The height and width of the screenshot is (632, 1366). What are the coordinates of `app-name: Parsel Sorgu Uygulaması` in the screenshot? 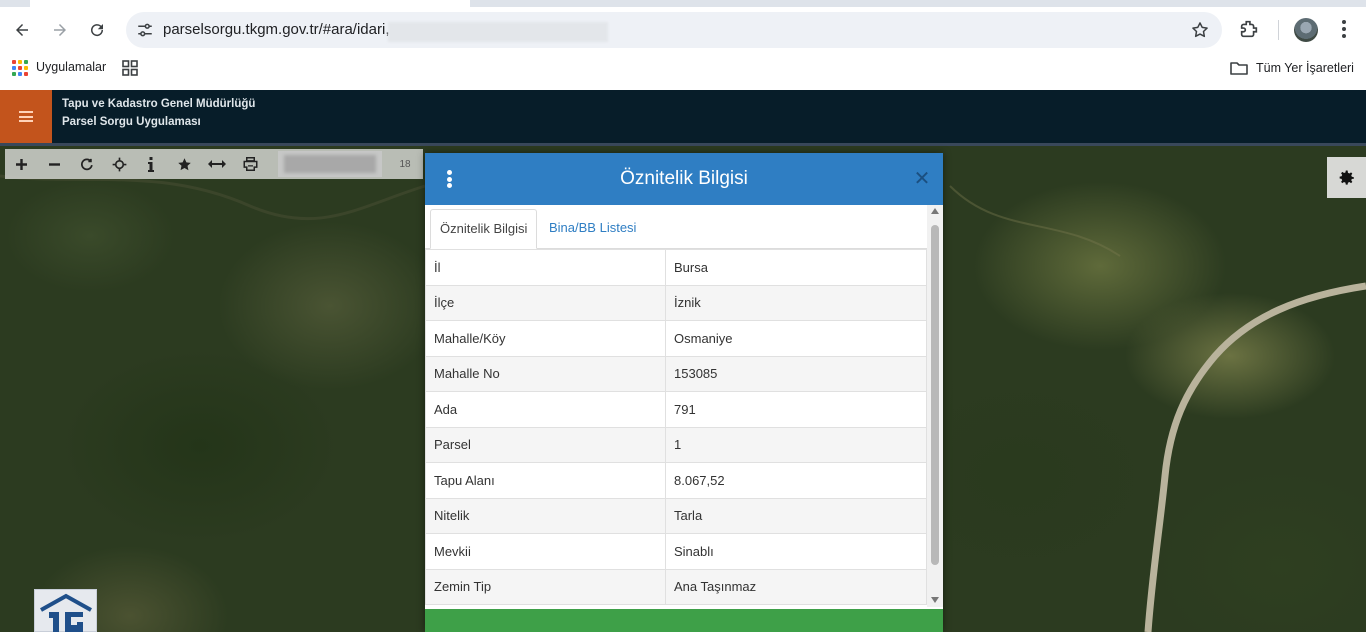 It's located at (131, 122).